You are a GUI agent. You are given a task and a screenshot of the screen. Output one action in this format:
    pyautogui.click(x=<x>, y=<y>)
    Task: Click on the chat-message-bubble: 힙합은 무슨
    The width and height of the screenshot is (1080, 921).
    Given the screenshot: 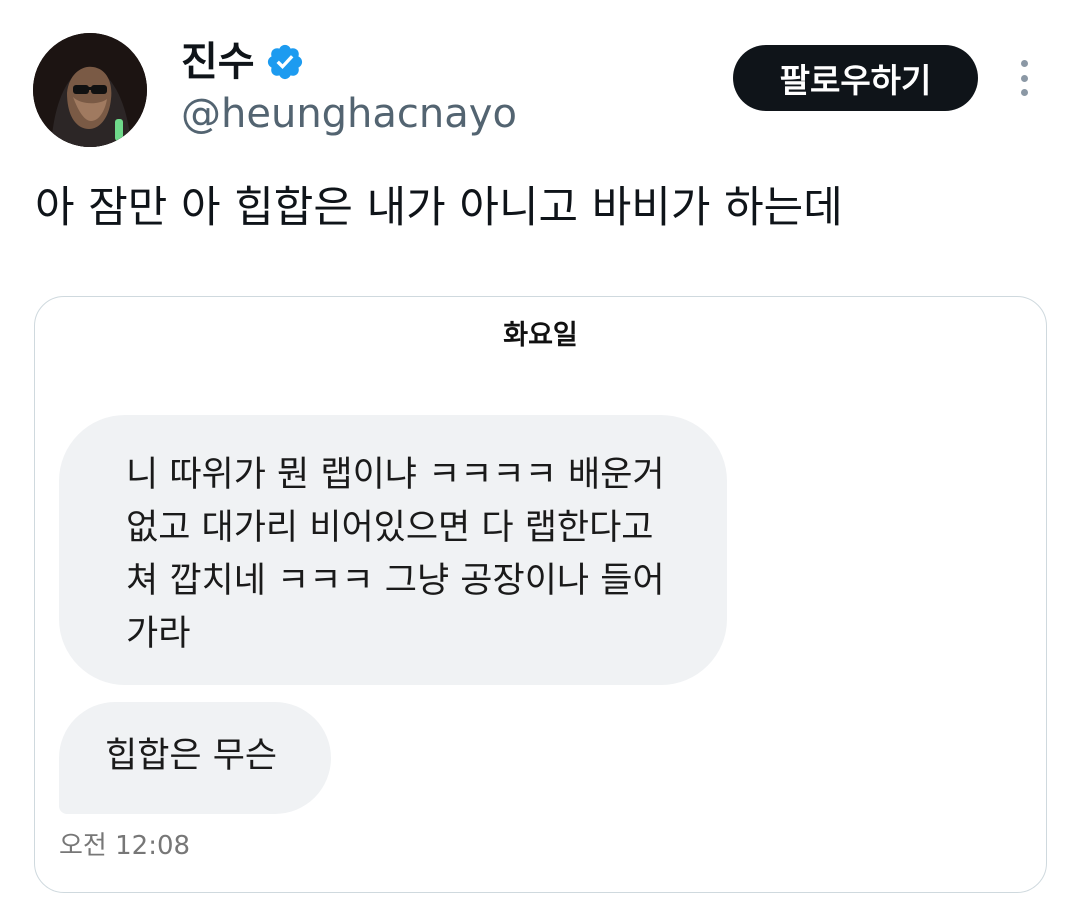 What is the action you would take?
    pyautogui.click(x=195, y=758)
    